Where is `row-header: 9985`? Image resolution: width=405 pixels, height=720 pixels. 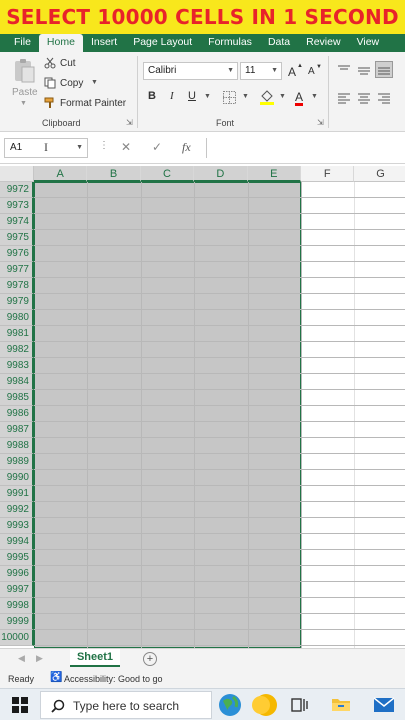 row-header: 9985 is located at coordinates (17, 398).